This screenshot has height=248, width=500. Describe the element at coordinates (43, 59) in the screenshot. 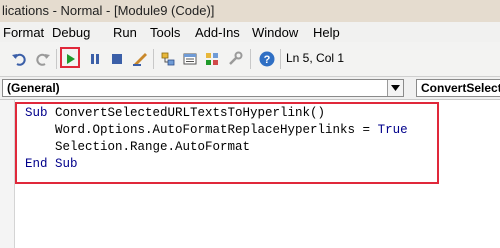

I see `redo-icon` at that location.